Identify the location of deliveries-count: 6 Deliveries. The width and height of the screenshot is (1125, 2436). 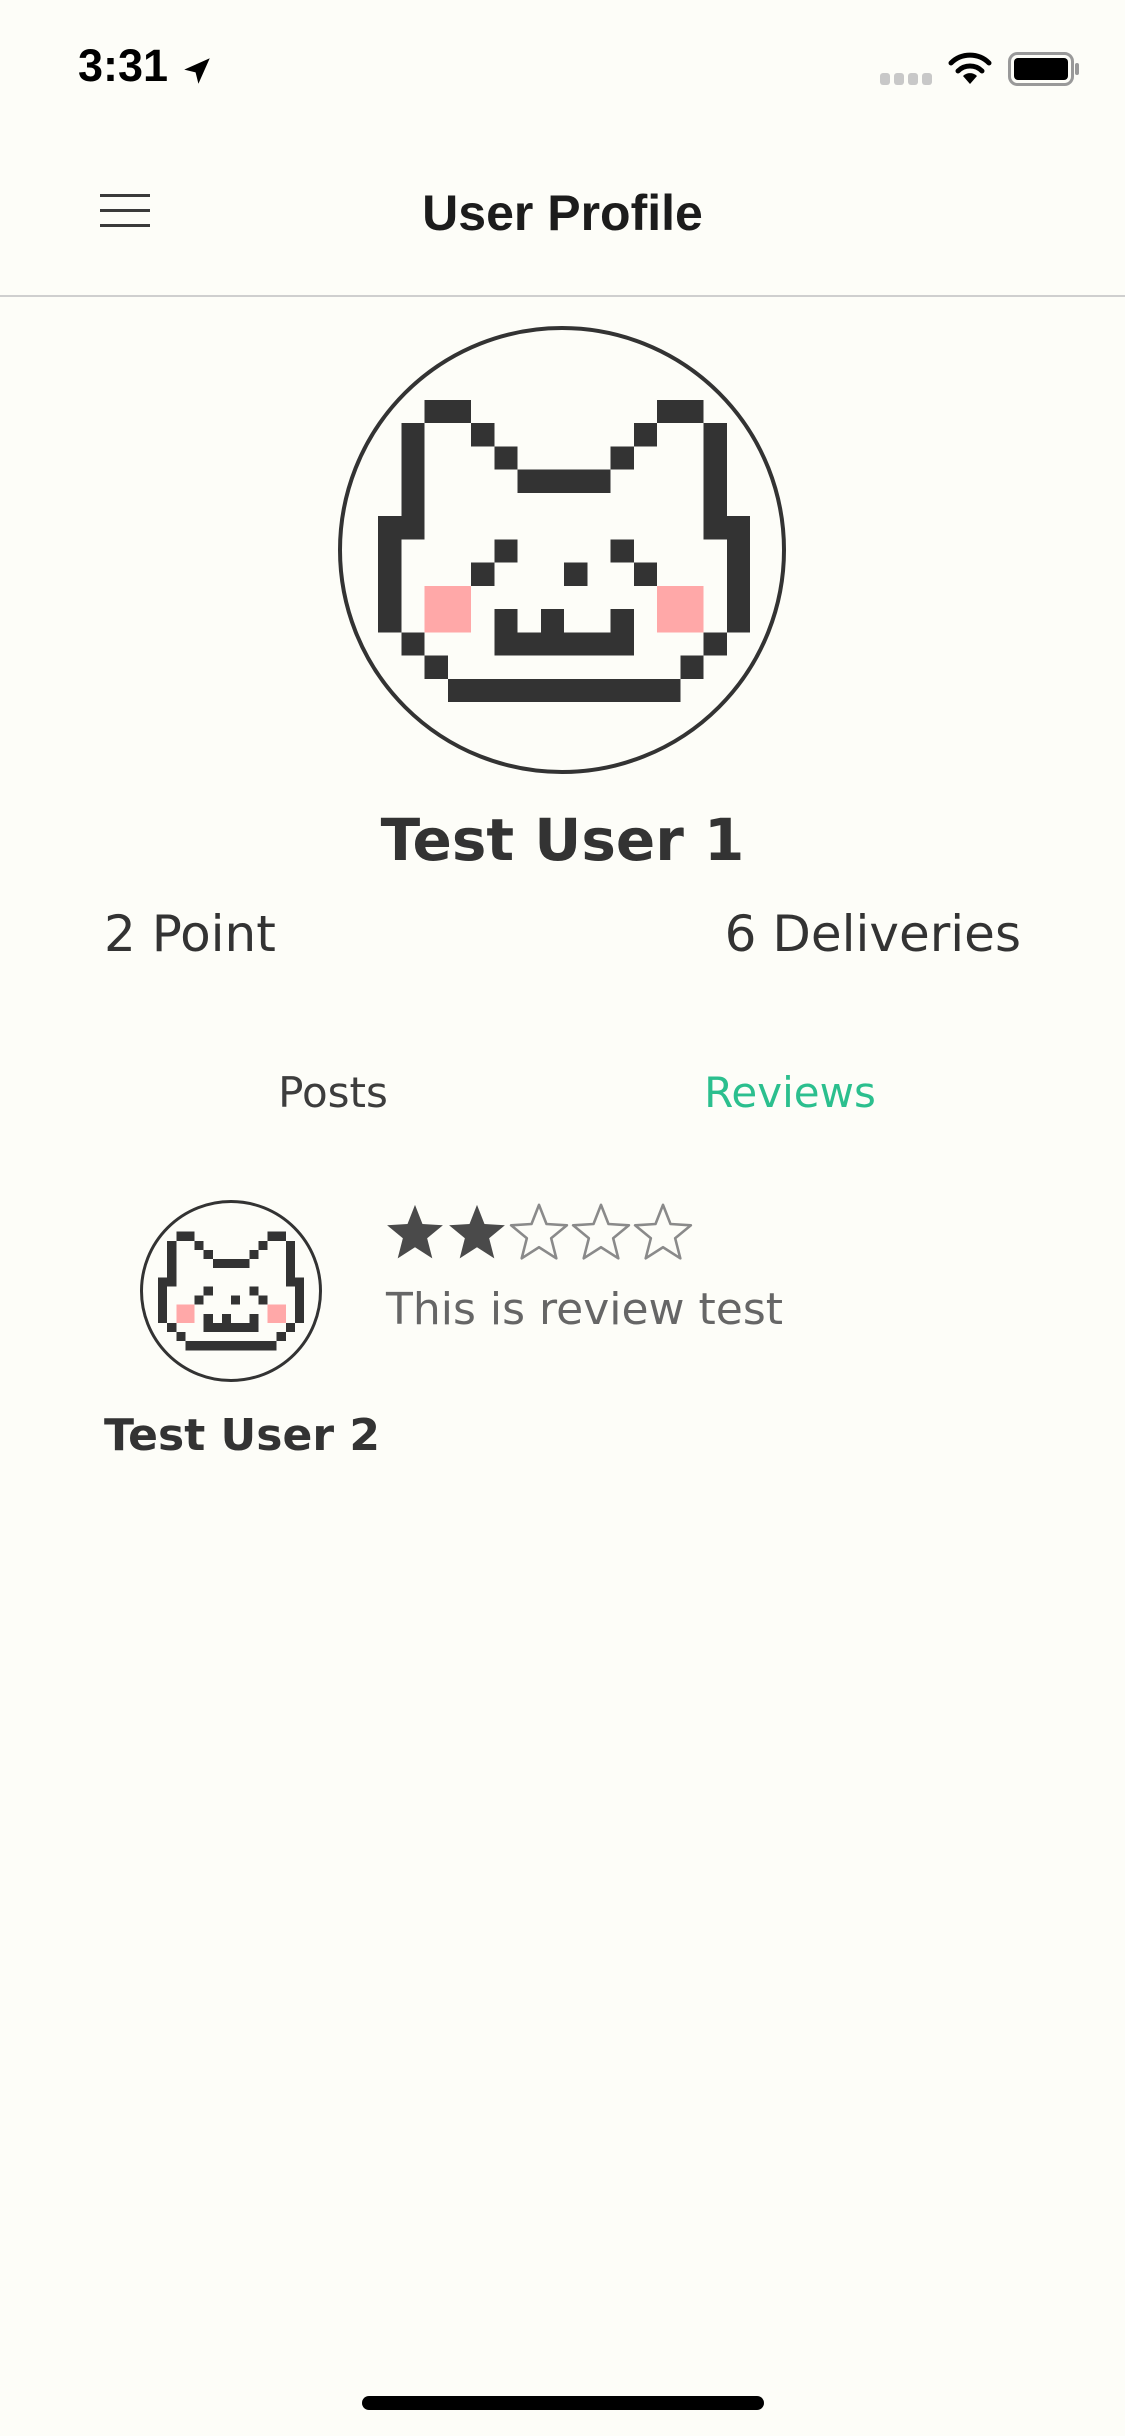
(872, 934).